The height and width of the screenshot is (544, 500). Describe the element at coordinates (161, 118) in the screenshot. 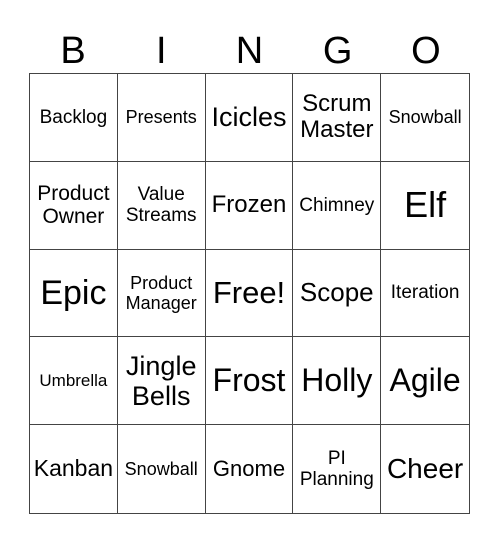

I see `bingo-cell: Presents` at that location.